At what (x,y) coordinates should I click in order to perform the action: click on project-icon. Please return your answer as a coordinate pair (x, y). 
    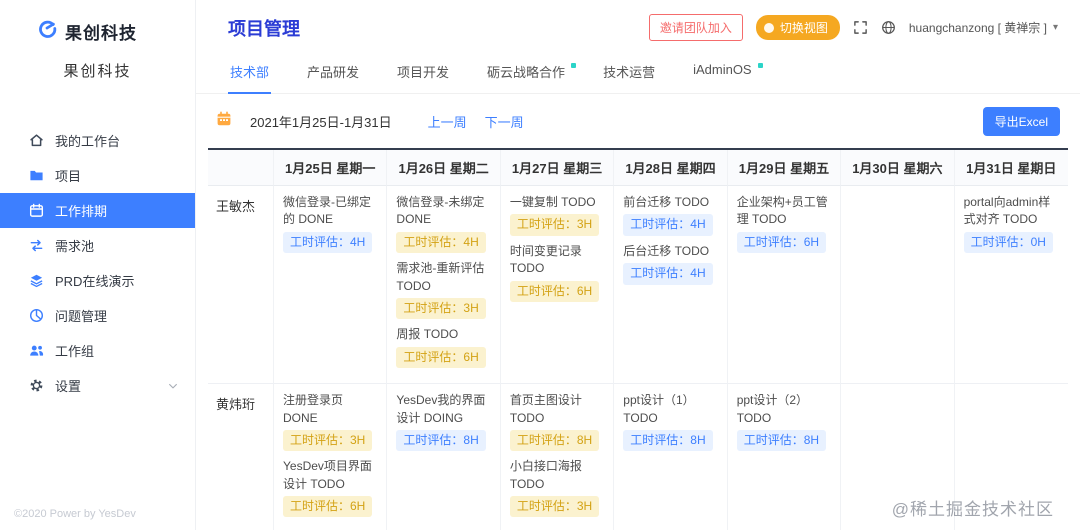
    Looking at the image, I should click on (36, 176).